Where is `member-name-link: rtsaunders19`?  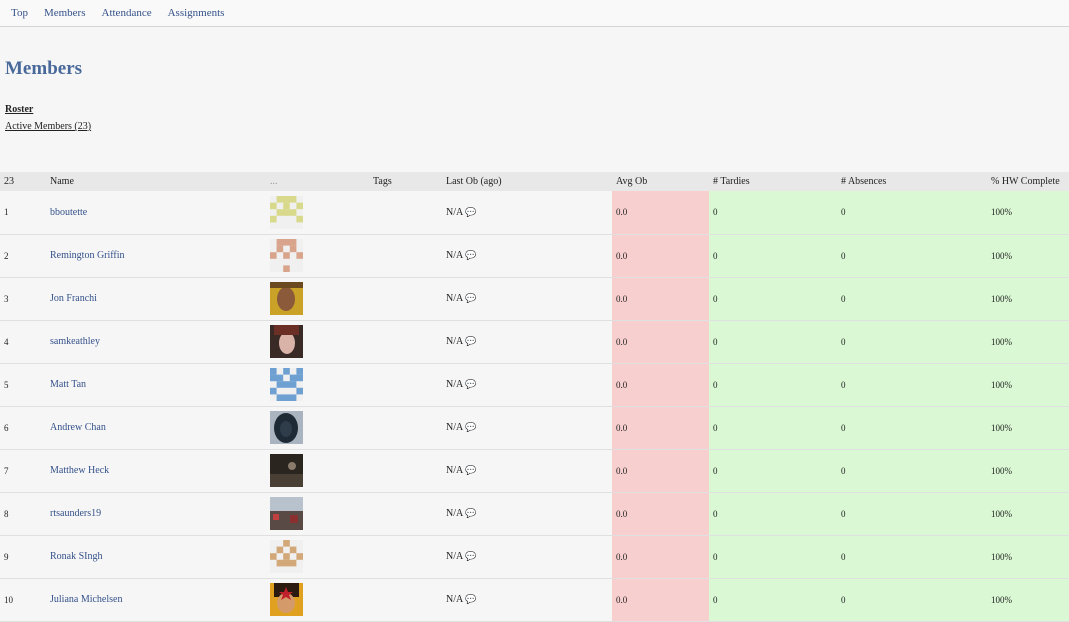
member-name-link: rtsaunders19 is located at coordinates (75, 513).